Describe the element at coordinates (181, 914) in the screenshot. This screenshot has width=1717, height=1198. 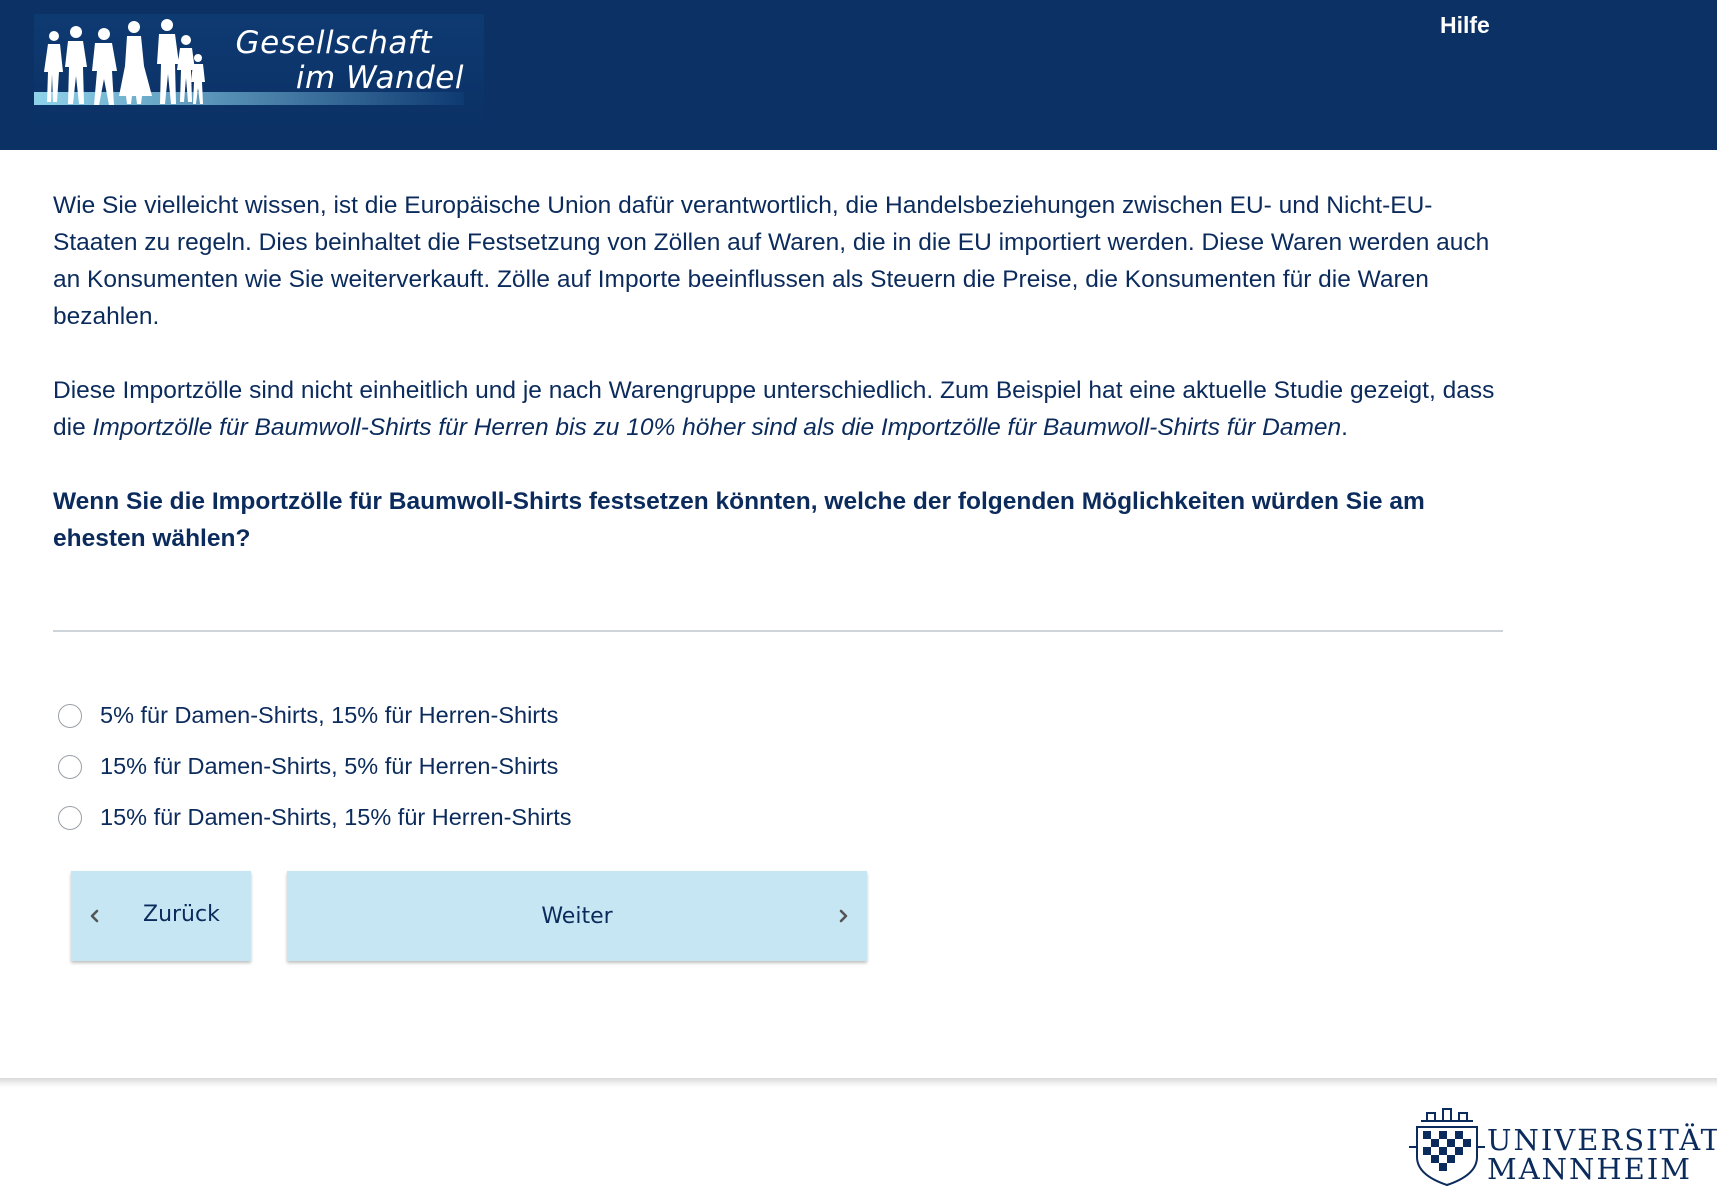
I see `back-button-label: Zurück` at that location.